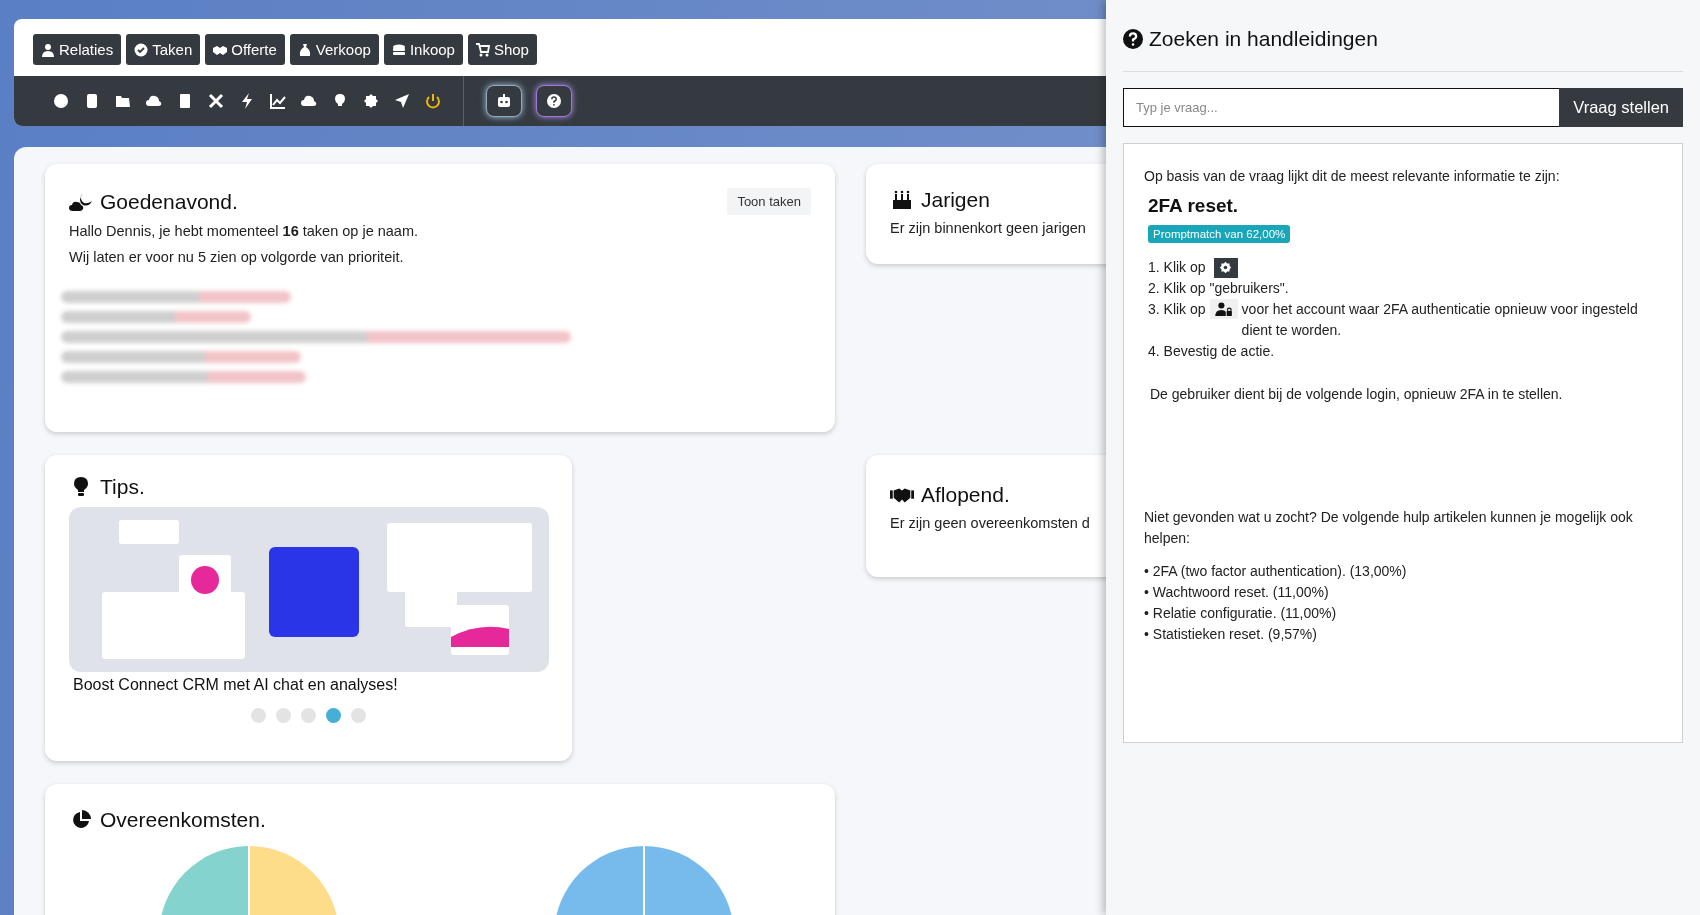 The image size is (1700, 915). I want to click on folder-icon, so click(123, 101).